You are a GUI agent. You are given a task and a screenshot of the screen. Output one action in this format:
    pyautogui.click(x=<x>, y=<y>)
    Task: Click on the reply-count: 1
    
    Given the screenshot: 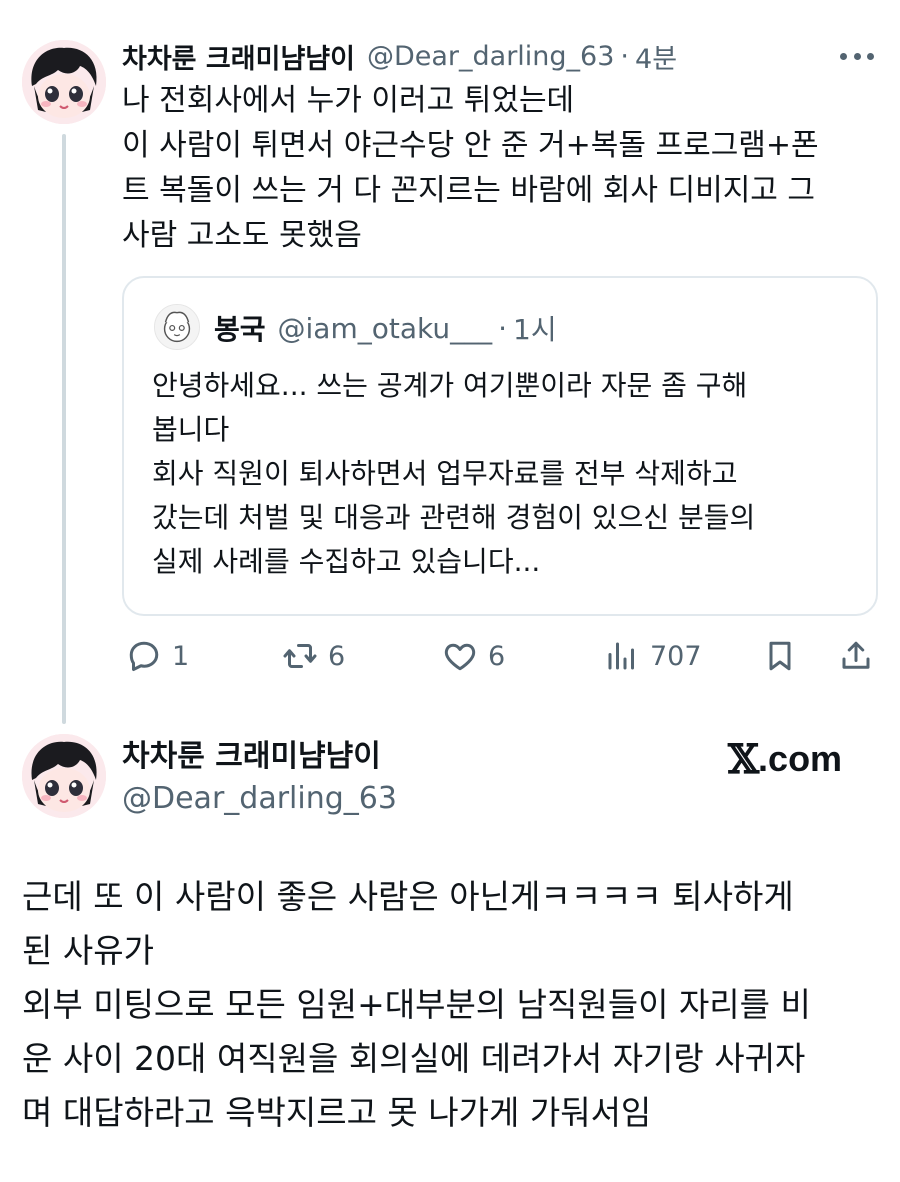 What is the action you would take?
    pyautogui.click(x=181, y=656)
    